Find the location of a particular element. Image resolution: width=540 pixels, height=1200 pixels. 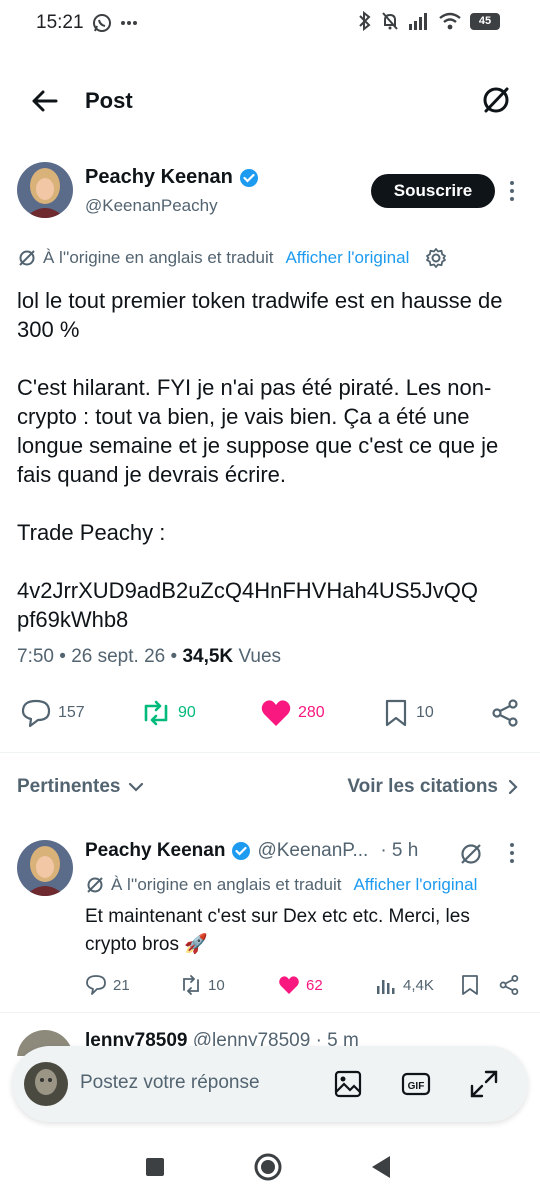

post-actions: 157 90 280 10 is located at coordinates (270, 714).